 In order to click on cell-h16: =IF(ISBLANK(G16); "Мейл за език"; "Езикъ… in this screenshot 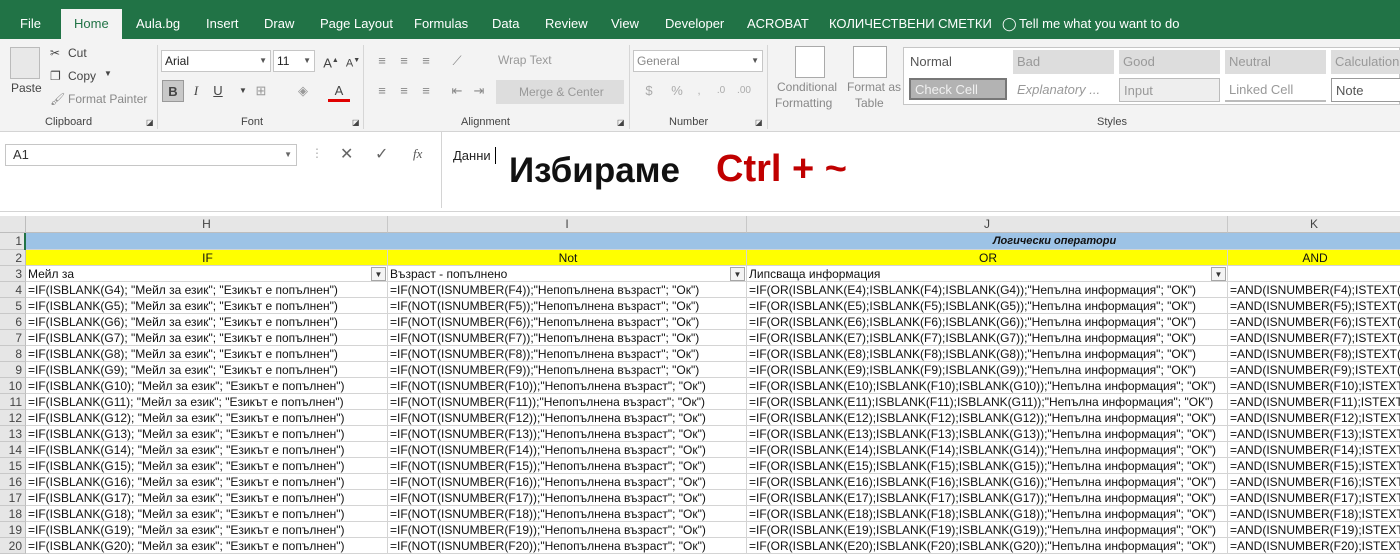, I will do `click(207, 482)`.